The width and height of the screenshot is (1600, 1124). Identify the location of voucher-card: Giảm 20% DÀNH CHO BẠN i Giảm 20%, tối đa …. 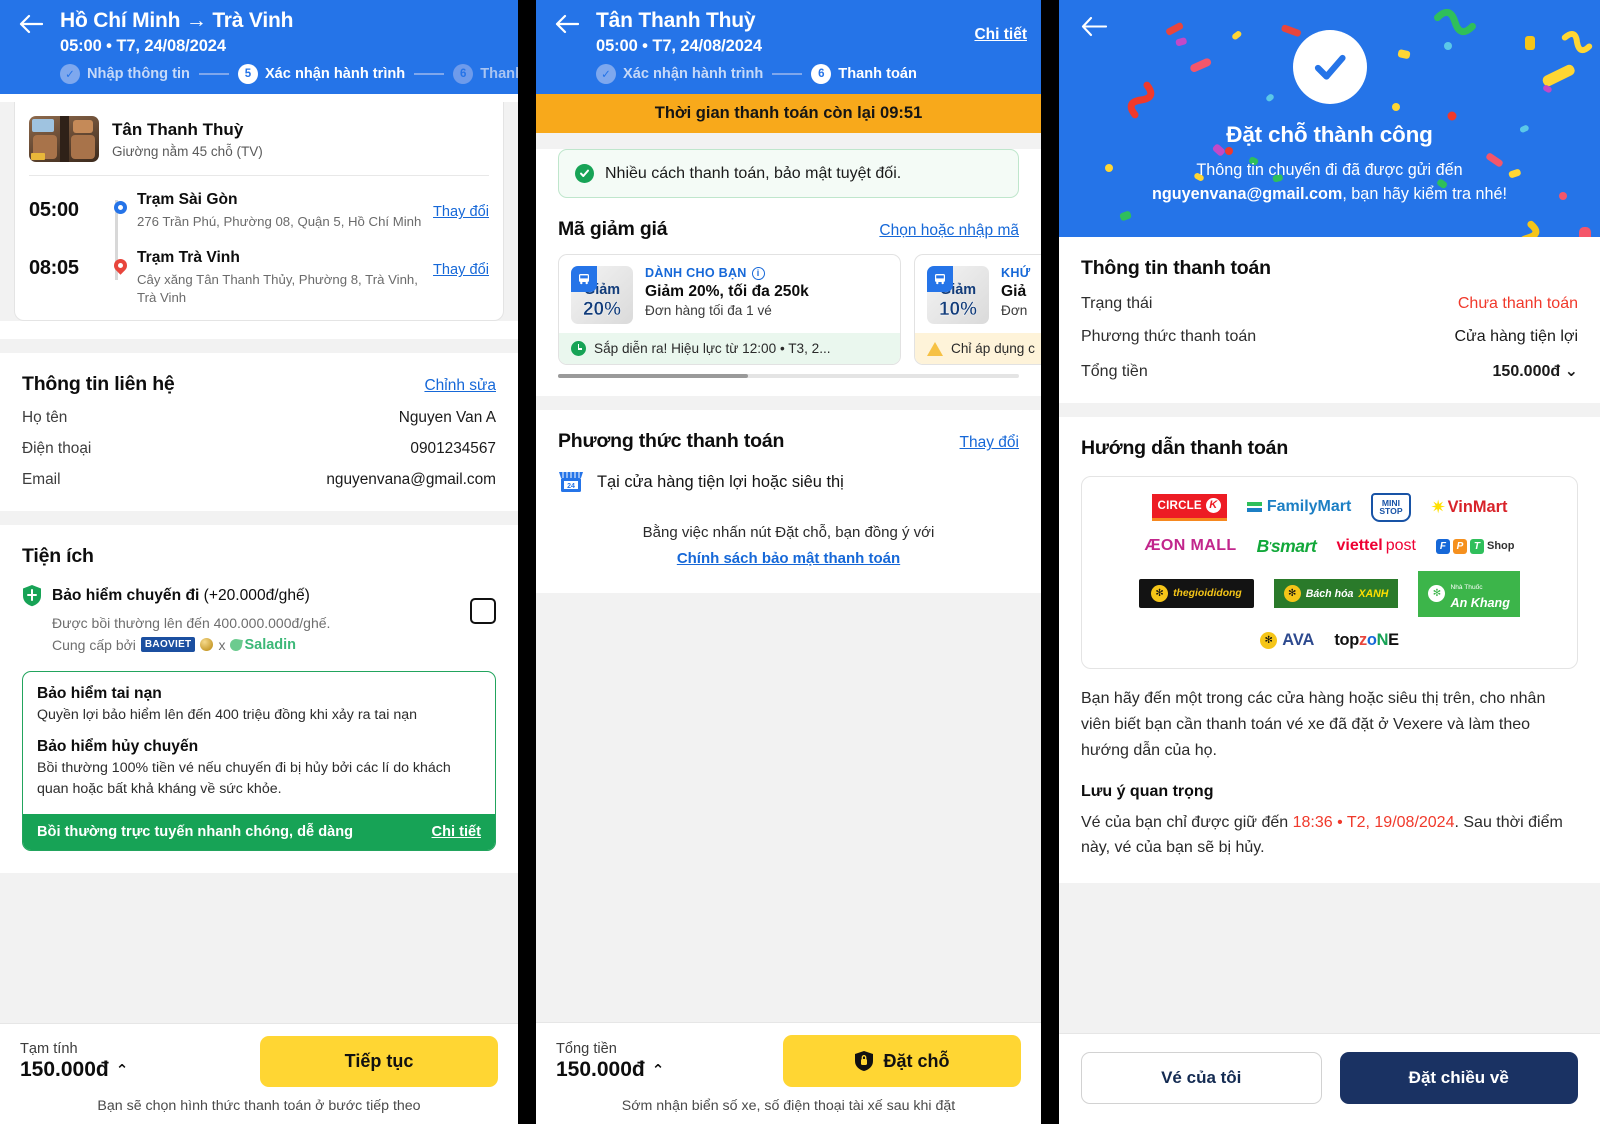
(729, 310).